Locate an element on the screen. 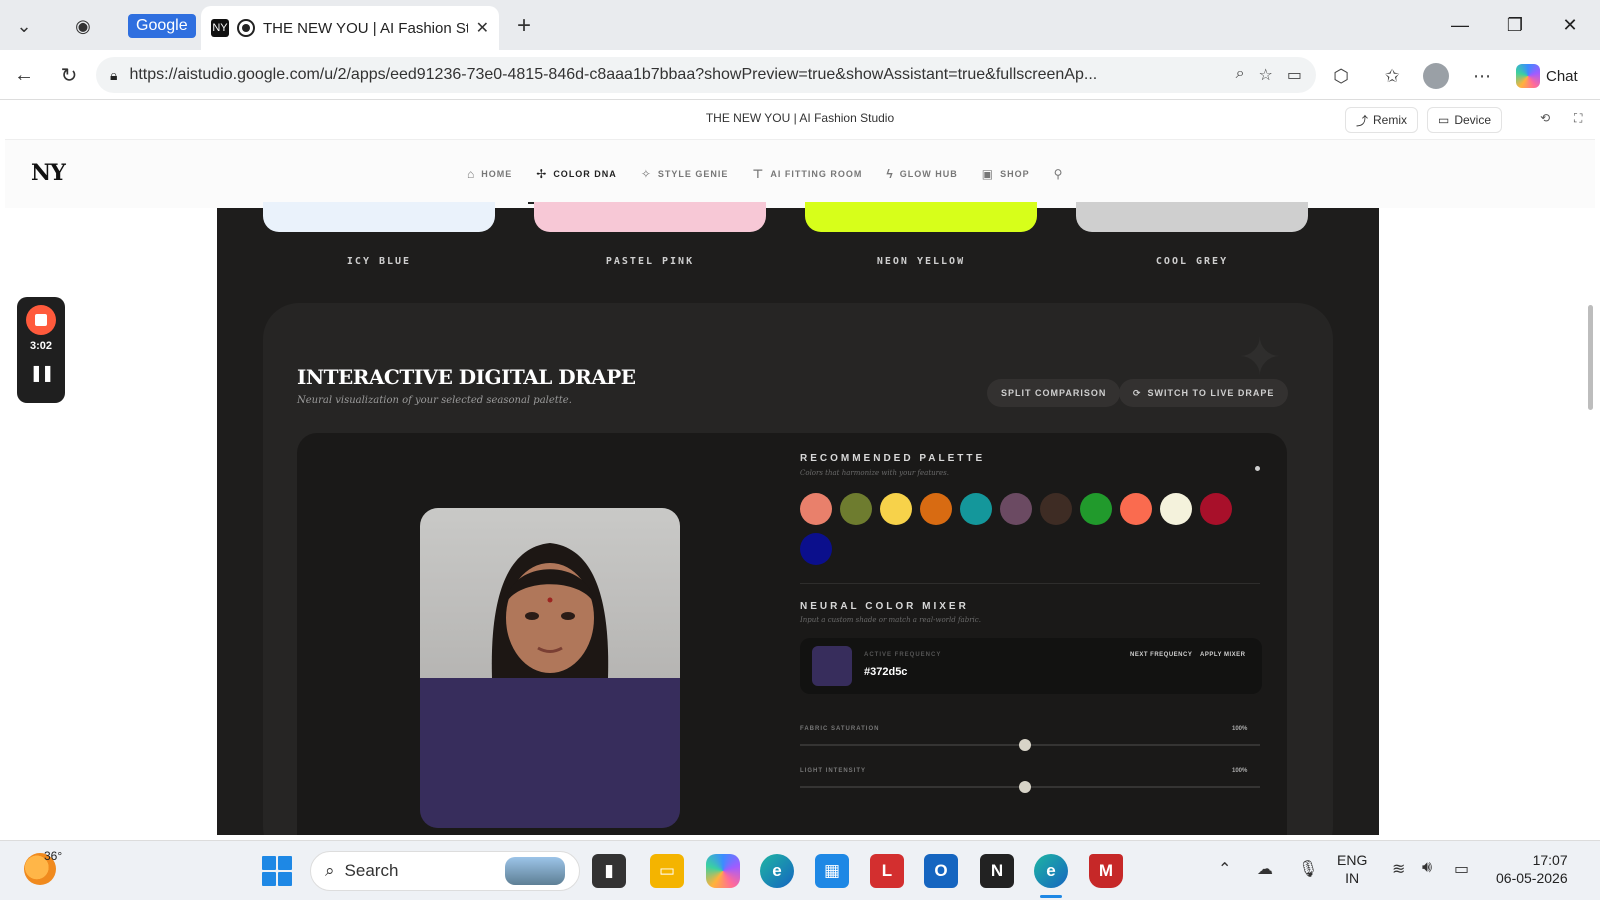  restore-button: ❐ is located at coordinates (1515, 25).